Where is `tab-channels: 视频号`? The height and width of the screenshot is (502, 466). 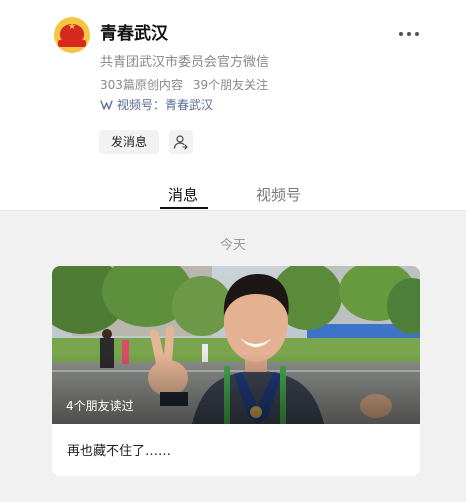 tab-channels: 视频号 is located at coordinates (278, 195).